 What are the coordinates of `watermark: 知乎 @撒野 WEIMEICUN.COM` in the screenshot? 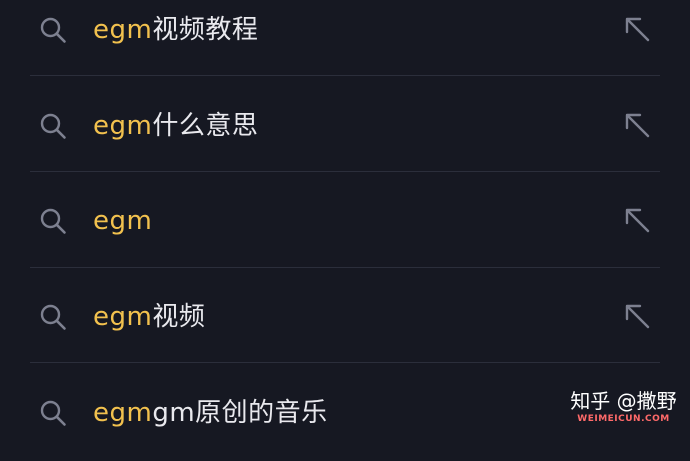 It's located at (623, 406).